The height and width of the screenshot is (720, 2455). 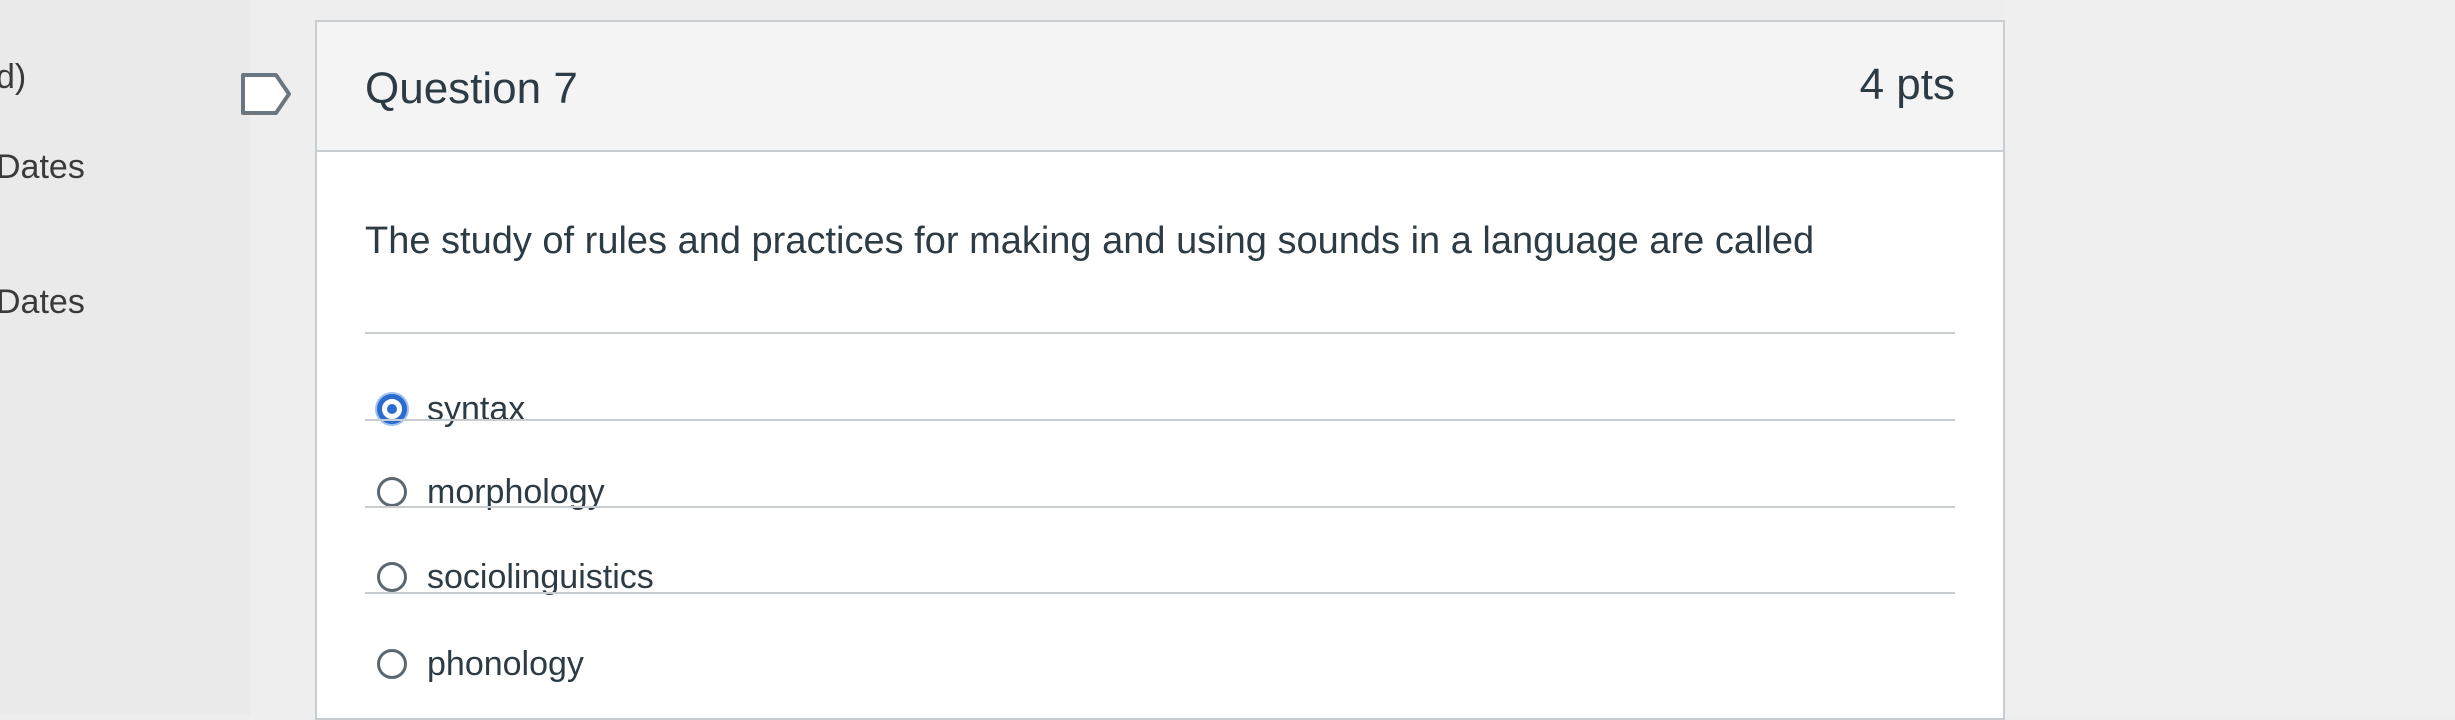 What do you see at coordinates (13, 77) in the screenshot?
I see `sidebar-fragment-1: d)` at bounding box center [13, 77].